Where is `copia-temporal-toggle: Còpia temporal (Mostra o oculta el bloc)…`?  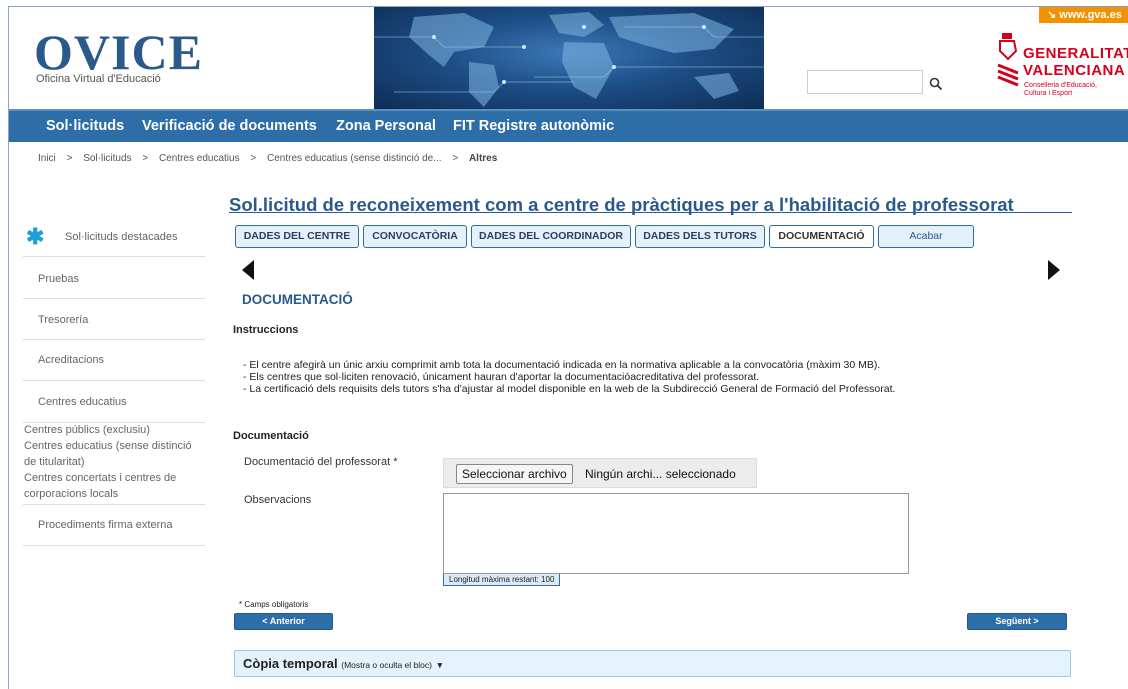 copia-temporal-toggle: Còpia temporal (Mostra o oculta el bloc)… is located at coordinates (652, 663).